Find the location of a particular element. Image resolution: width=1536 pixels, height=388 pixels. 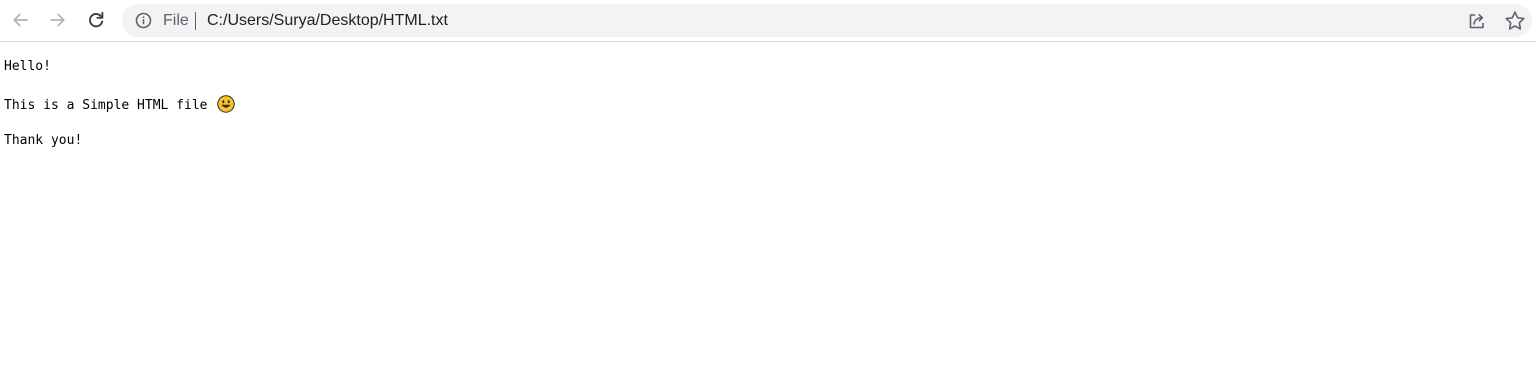

star-icon is located at coordinates (1515, 21).